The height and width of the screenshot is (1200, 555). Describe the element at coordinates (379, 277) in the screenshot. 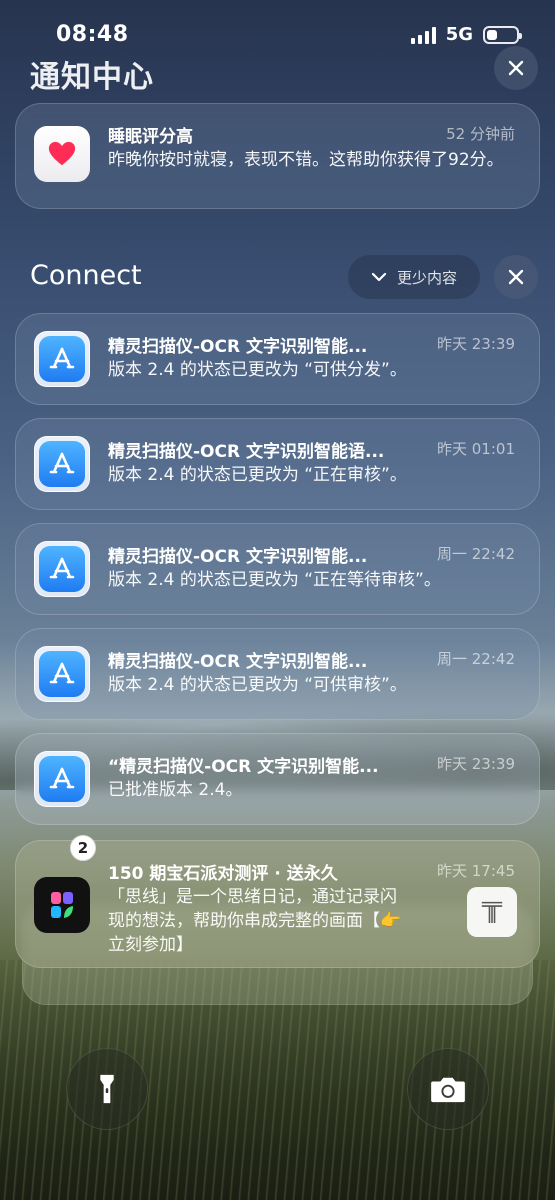

I see `chevron-down-icon` at that location.